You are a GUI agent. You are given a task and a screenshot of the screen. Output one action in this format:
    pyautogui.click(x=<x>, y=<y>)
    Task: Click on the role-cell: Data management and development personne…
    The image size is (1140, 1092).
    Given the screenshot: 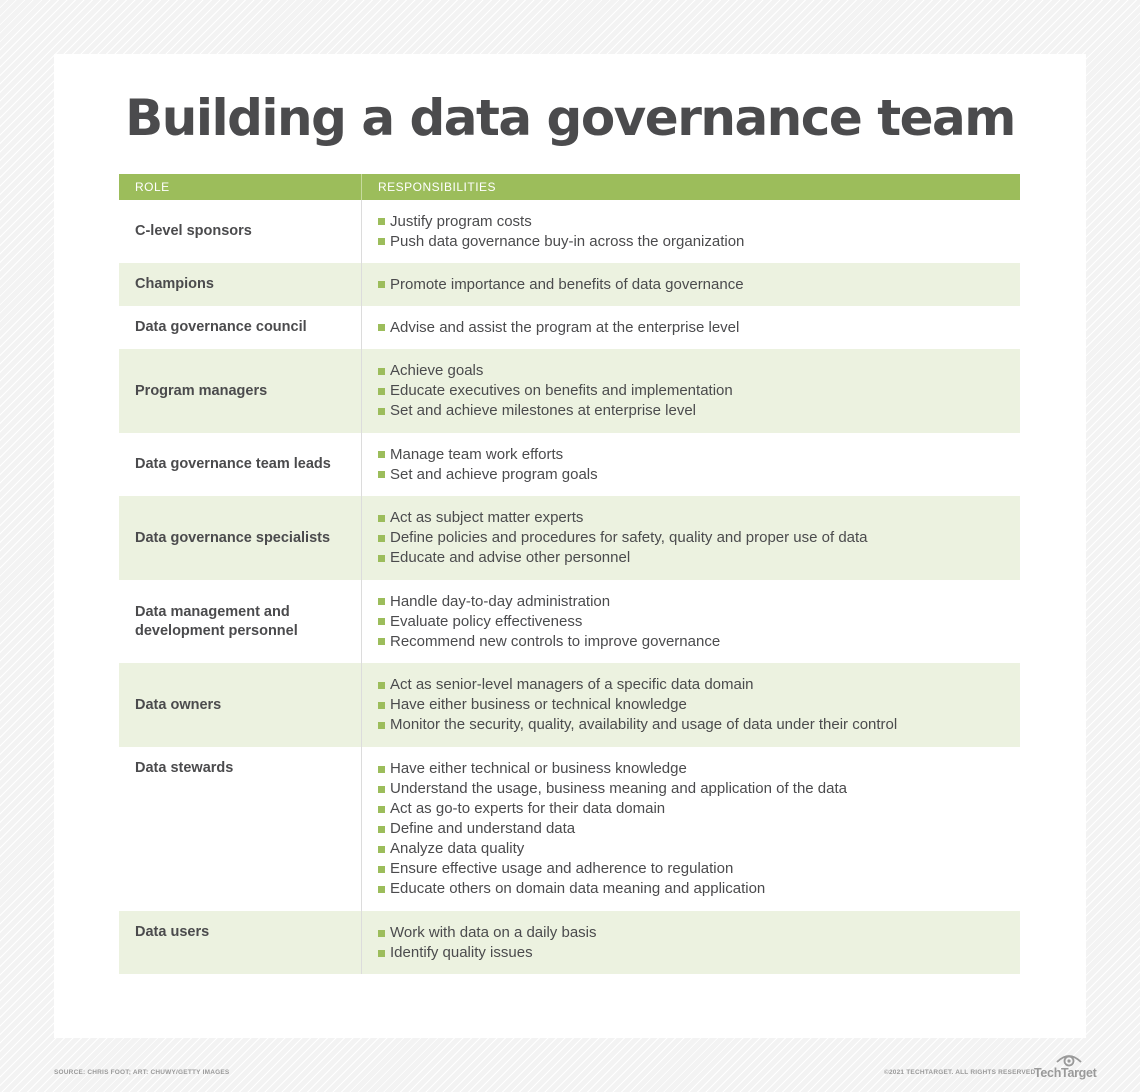 What is the action you would take?
    pyautogui.click(x=240, y=621)
    